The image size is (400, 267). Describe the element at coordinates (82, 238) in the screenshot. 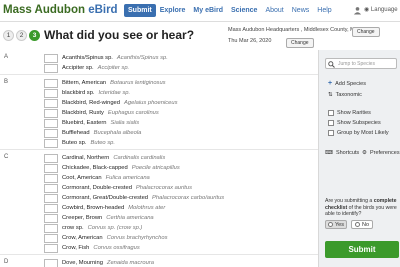

I see `species-common-name: Crow, American` at that location.